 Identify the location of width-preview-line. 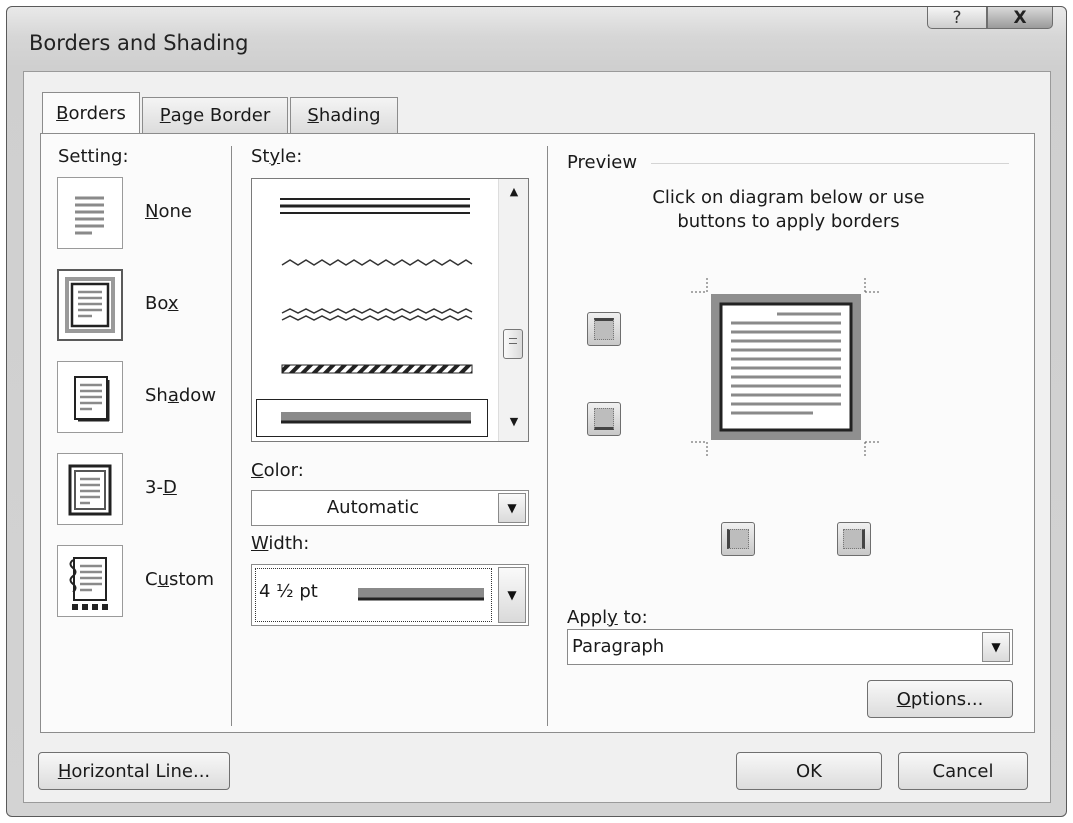
(421, 594).